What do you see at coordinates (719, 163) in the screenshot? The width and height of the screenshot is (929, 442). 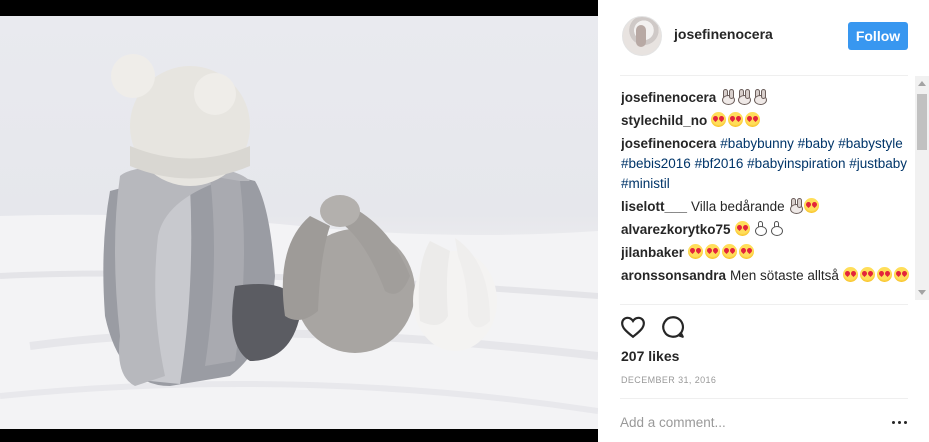 I see `hashtag-link: #bf2016` at bounding box center [719, 163].